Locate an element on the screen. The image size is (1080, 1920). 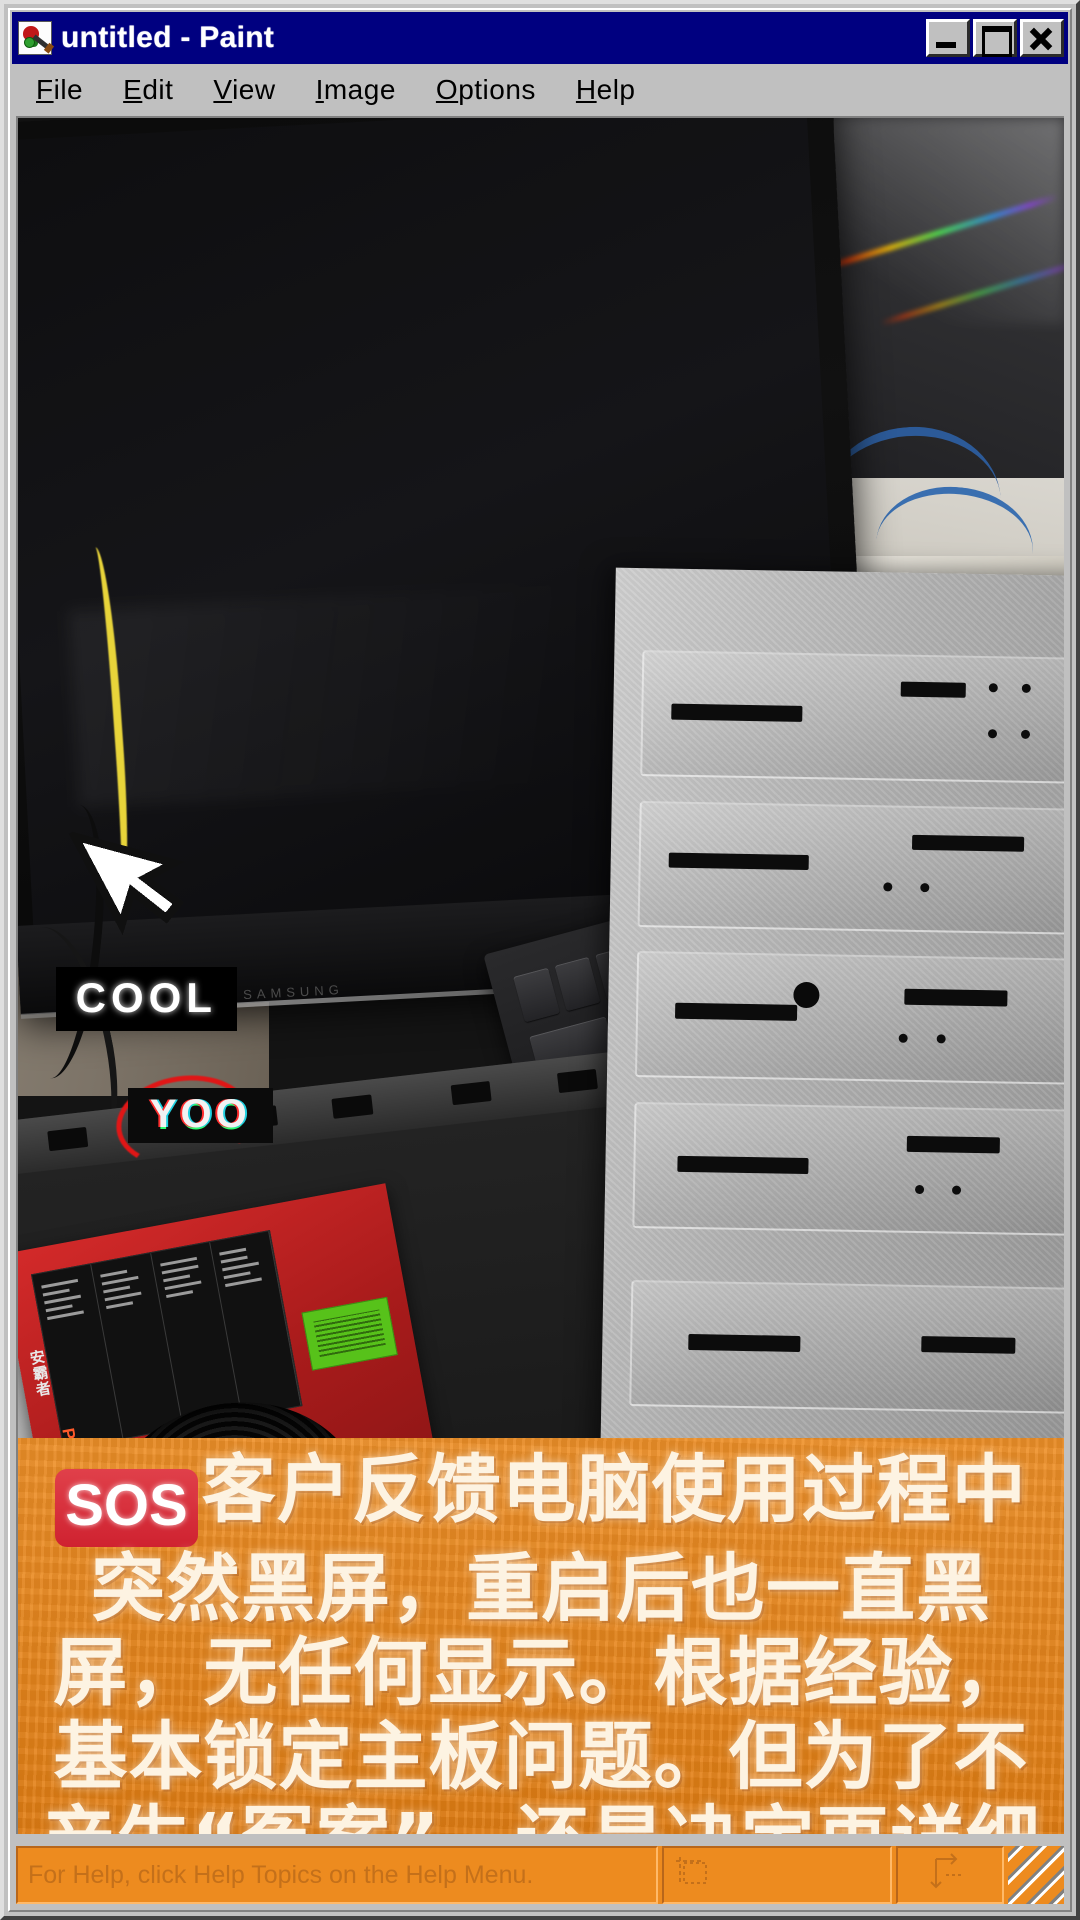
selection-size-icon is located at coordinates (702, 1875).